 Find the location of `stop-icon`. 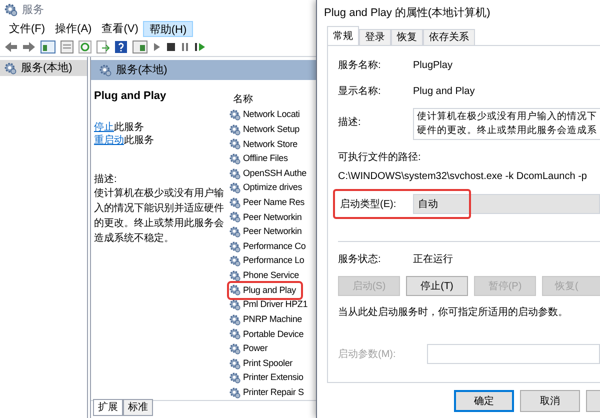

stop-icon is located at coordinates (171, 46).